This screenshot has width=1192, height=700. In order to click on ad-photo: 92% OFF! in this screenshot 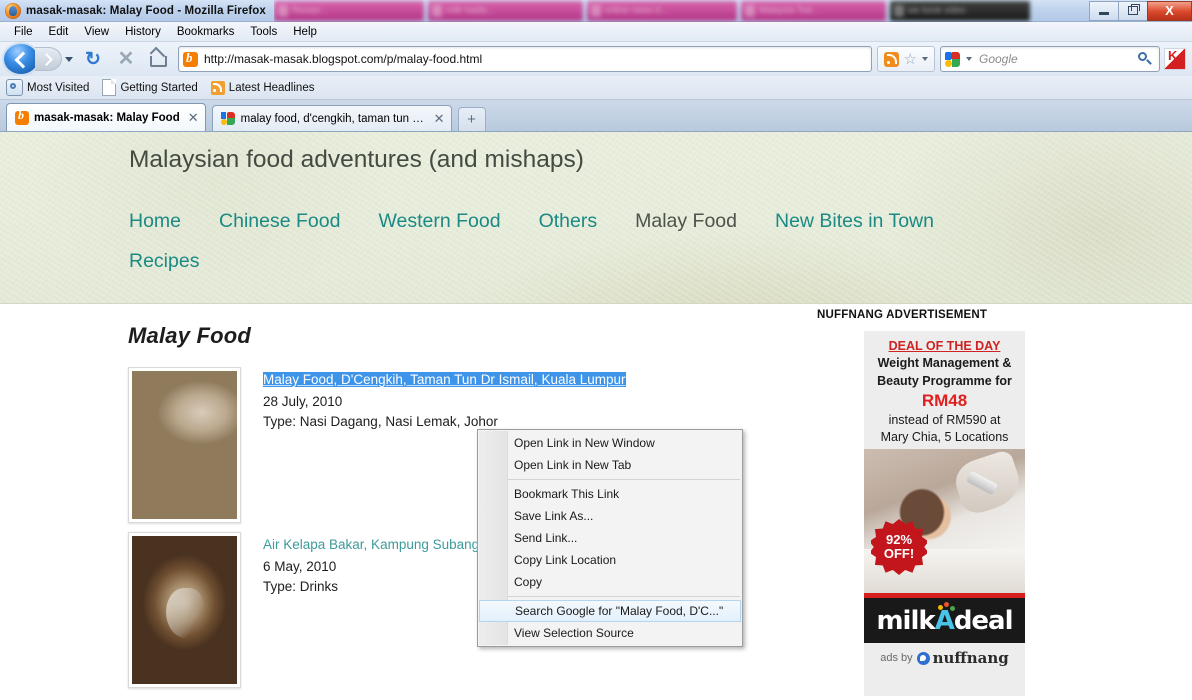, I will do `click(944, 521)`.